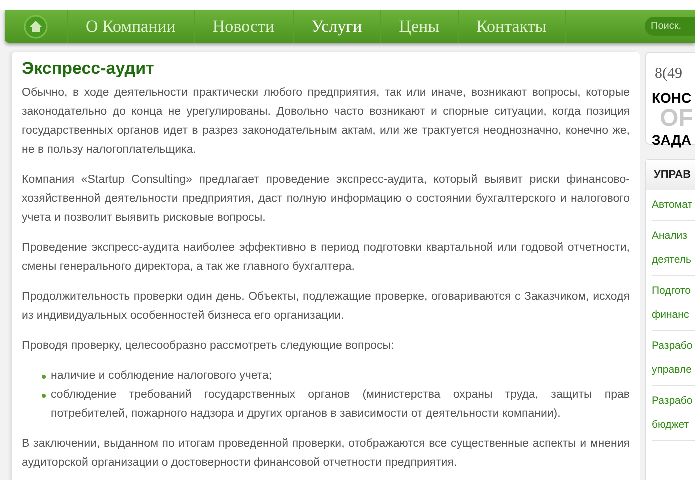 The image size is (695, 480). What do you see at coordinates (419, 27) in the screenshot?
I see `nav-link: Цены` at bounding box center [419, 27].